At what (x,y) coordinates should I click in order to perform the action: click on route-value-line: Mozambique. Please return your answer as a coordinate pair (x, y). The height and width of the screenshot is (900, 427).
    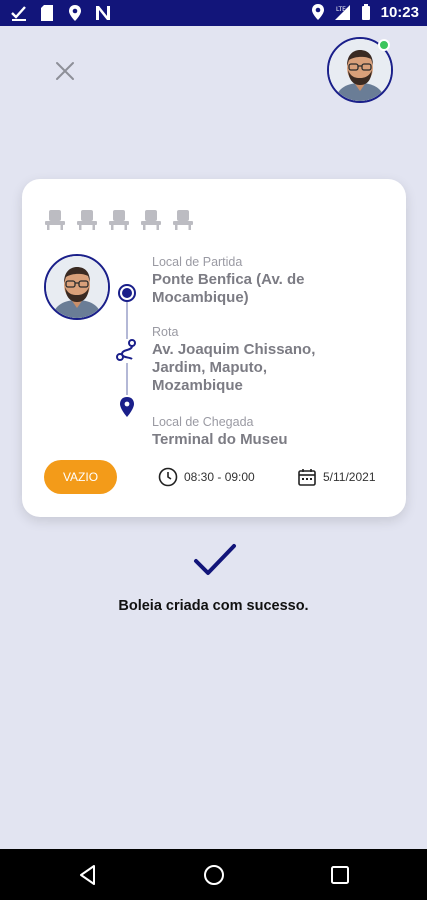
    Looking at the image, I should click on (197, 385).